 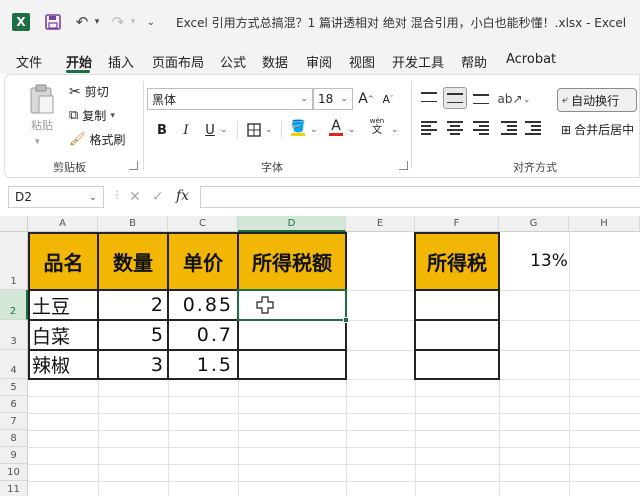 What do you see at coordinates (418, 61) in the screenshot?
I see `tab-developer: 开发工具` at bounding box center [418, 61].